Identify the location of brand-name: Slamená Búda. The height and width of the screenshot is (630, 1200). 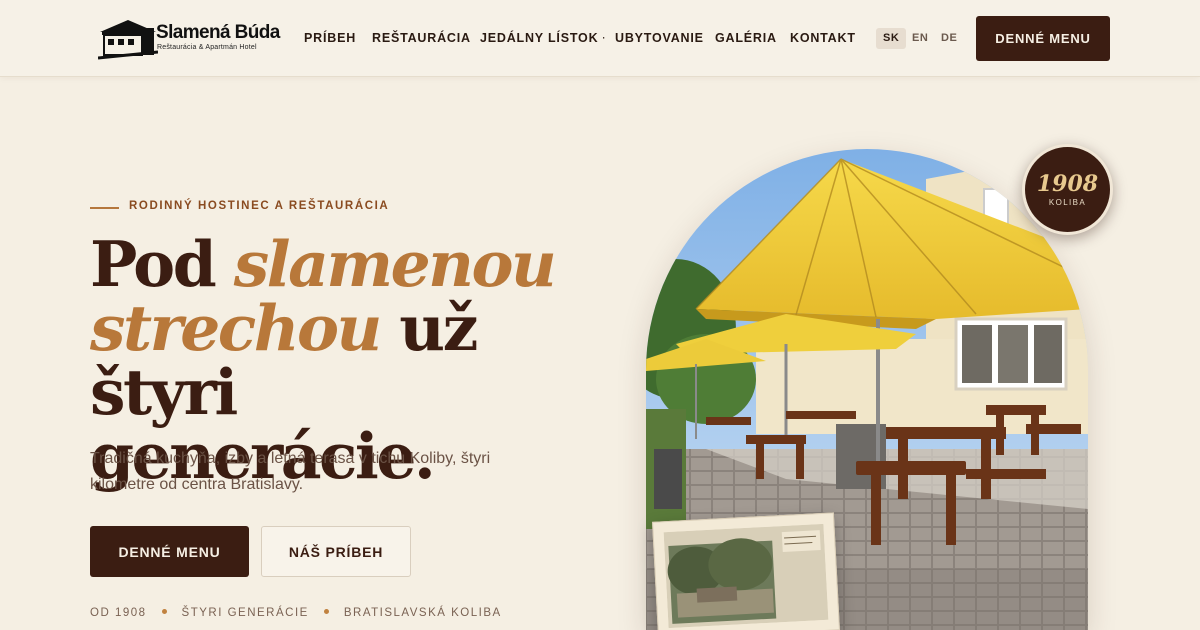
(218, 32).